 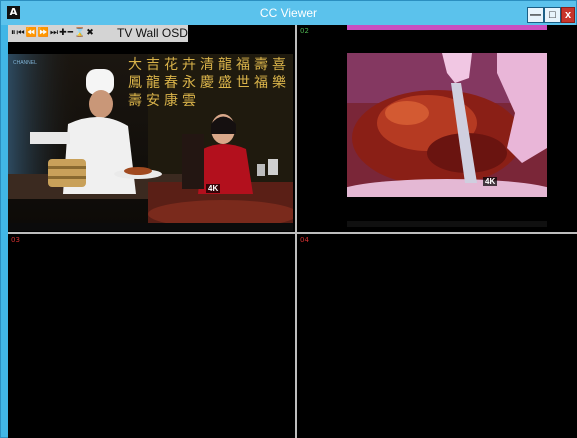 I want to click on maximize-button: □, so click(x=552, y=15).